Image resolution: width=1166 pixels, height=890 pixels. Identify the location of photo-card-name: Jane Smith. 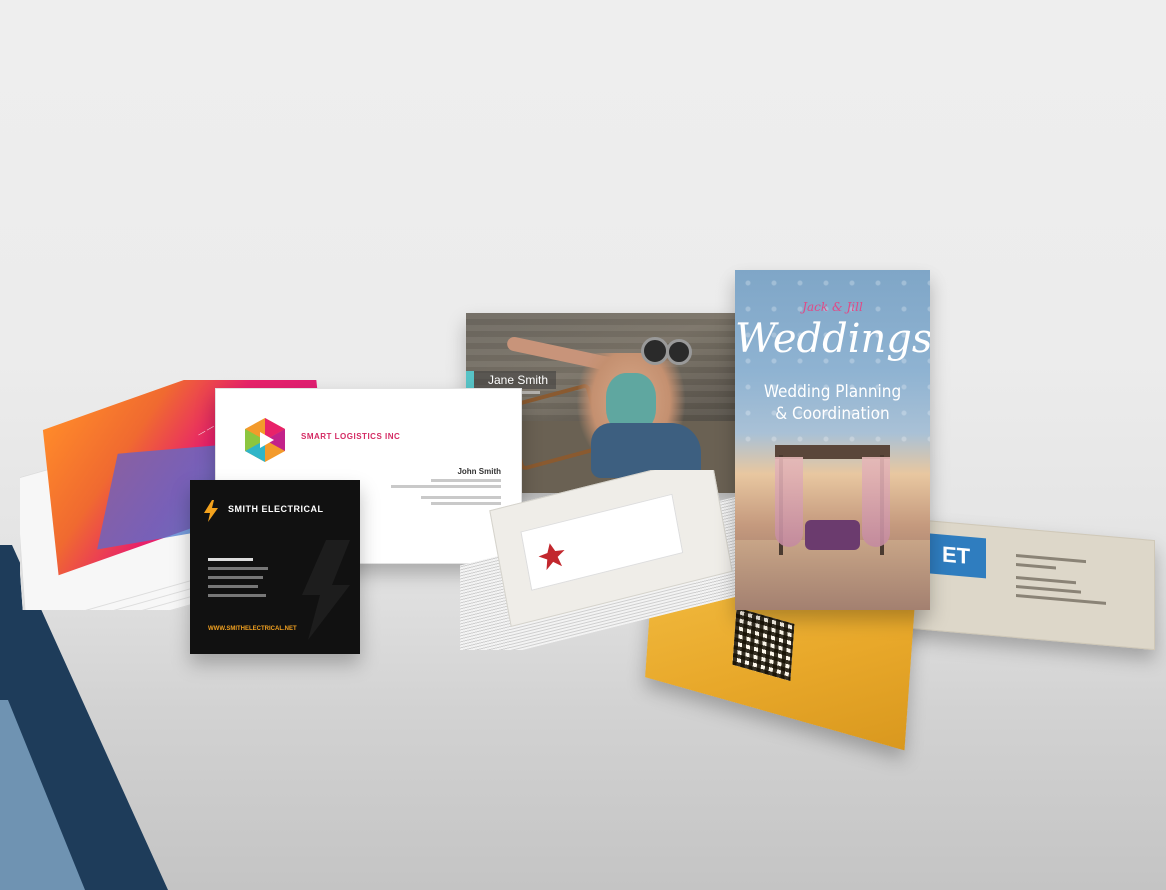
(511, 380).